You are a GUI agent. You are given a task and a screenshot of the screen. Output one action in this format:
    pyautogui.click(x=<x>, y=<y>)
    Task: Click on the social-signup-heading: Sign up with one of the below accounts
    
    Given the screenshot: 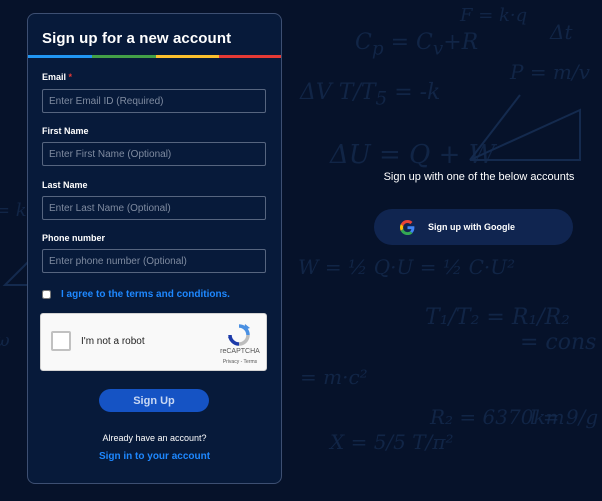 What is the action you would take?
    pyautogui.click(x=479, y=177)
    